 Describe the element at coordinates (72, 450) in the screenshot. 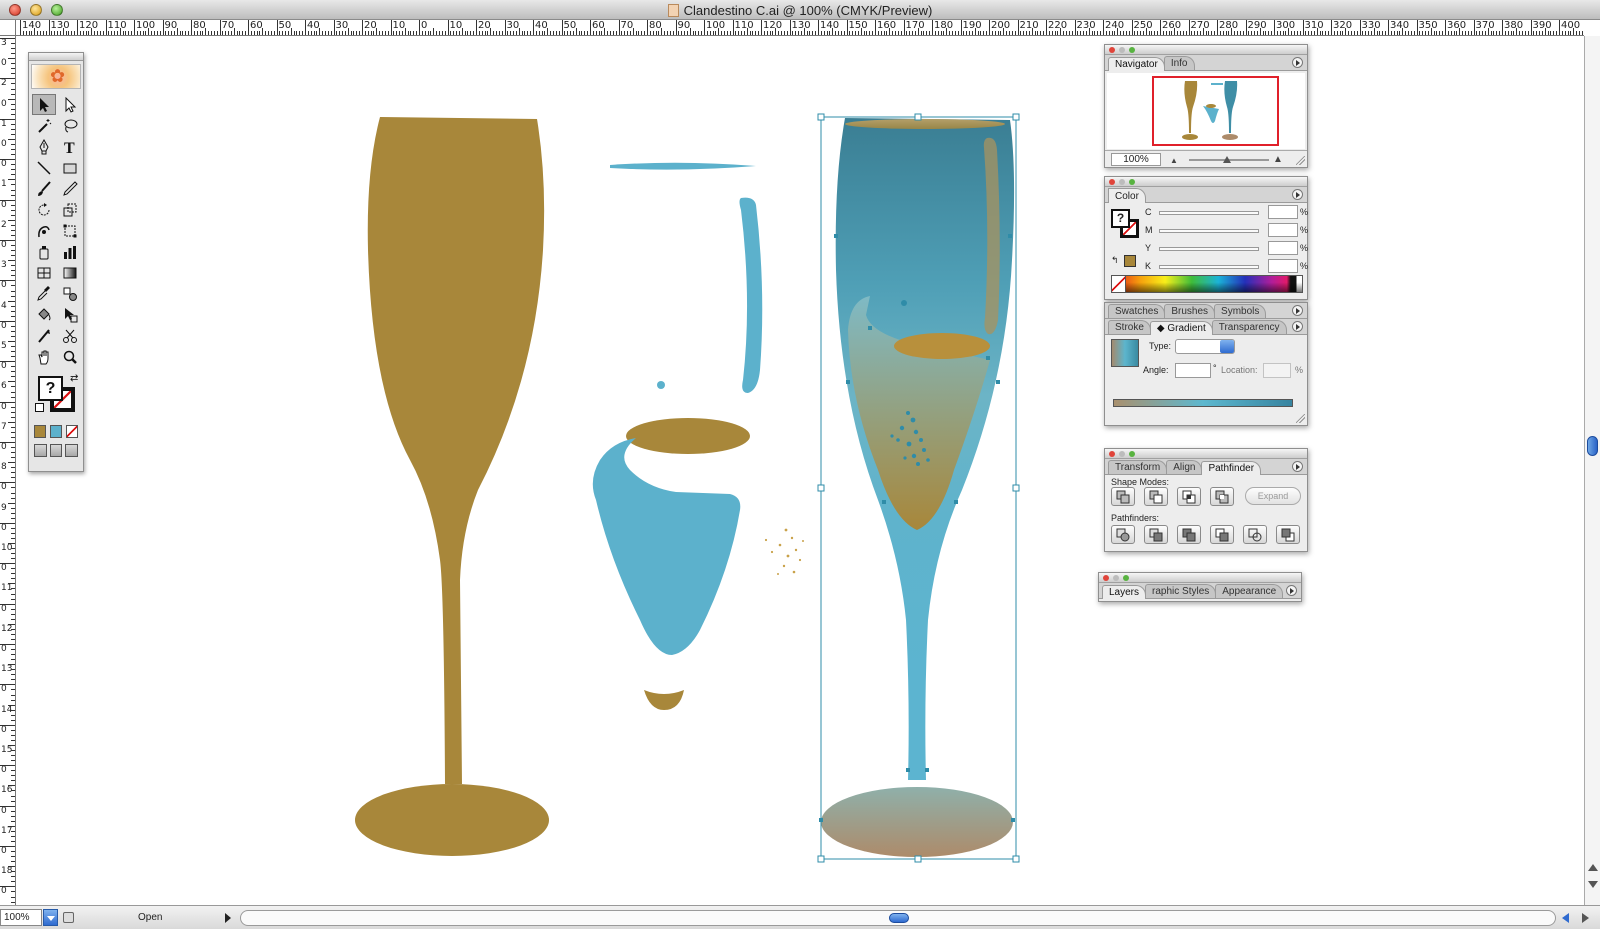

I see `full-screen-mode-icon` at that location.